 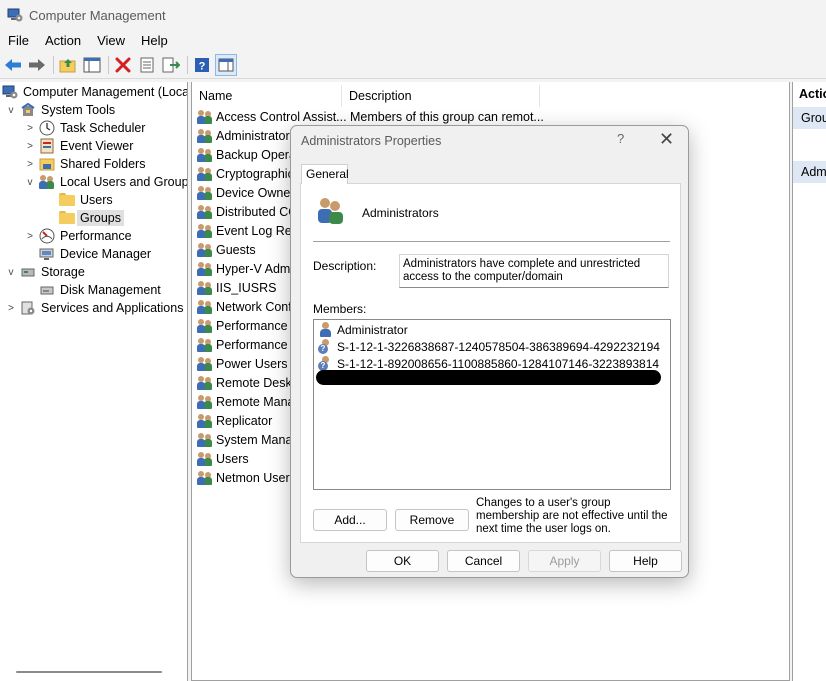 What do you see at coordinates (413, 65) in the screenshot?
I see `toolbar: ?` at bounding box center [413, 65].